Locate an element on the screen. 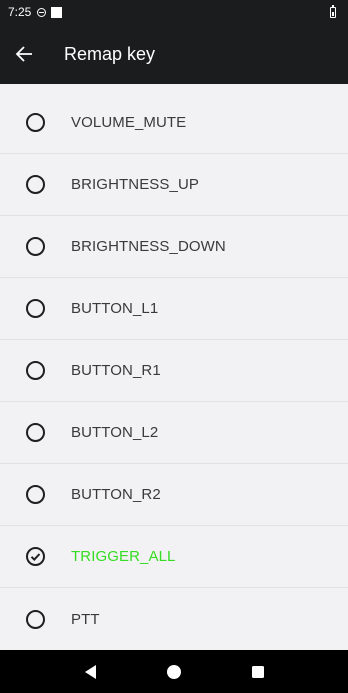  back-button is located at coordinates (27, 54).